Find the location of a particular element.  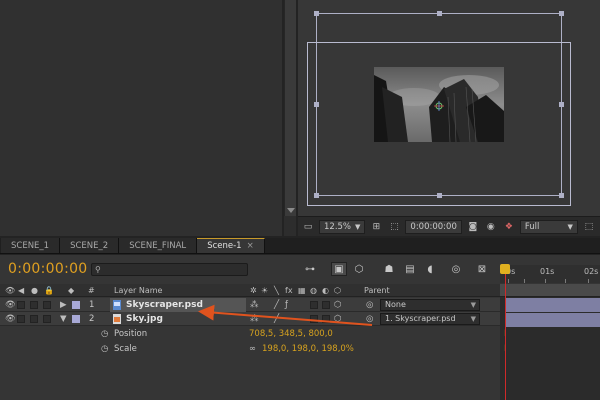

tab-label: SCENE_1 is located at coordinates (30, 245).